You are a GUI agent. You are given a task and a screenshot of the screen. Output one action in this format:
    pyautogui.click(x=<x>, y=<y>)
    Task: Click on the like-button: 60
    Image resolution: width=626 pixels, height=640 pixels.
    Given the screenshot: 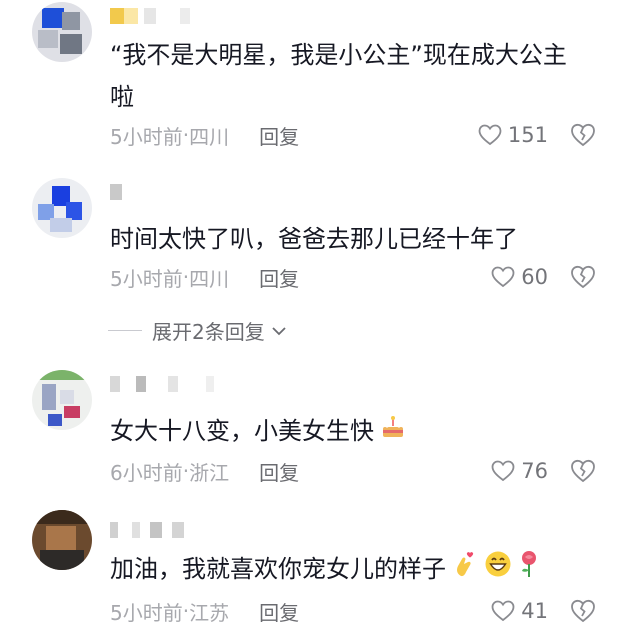 What is the action you would take?
    pyautogui.click(x=519, y=277)
    